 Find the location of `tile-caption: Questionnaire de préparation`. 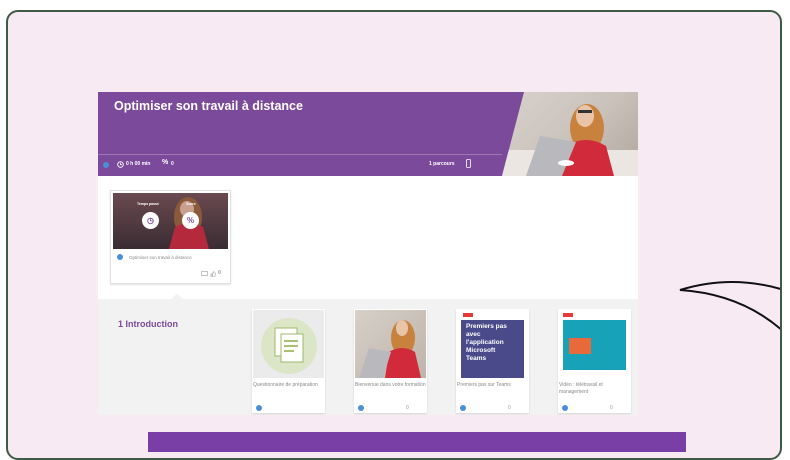

tile-caption: Questionnaire de préparation is located at coordinates (285, 385).